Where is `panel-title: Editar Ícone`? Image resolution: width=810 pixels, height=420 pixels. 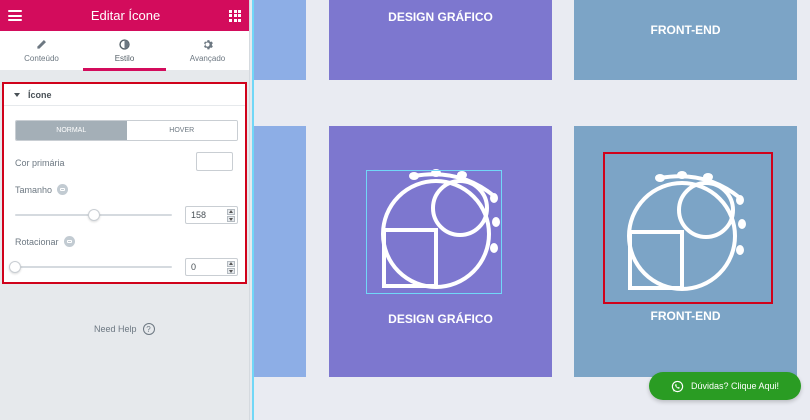 panel-title: Editar Ícone is located at coordinates (125, 15).